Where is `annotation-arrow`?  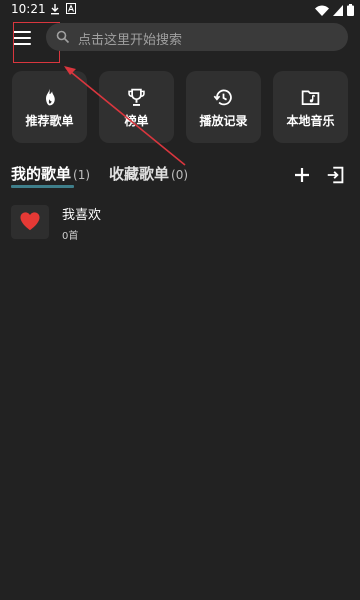 annotation-arrow is located at coordinates (125, 116).